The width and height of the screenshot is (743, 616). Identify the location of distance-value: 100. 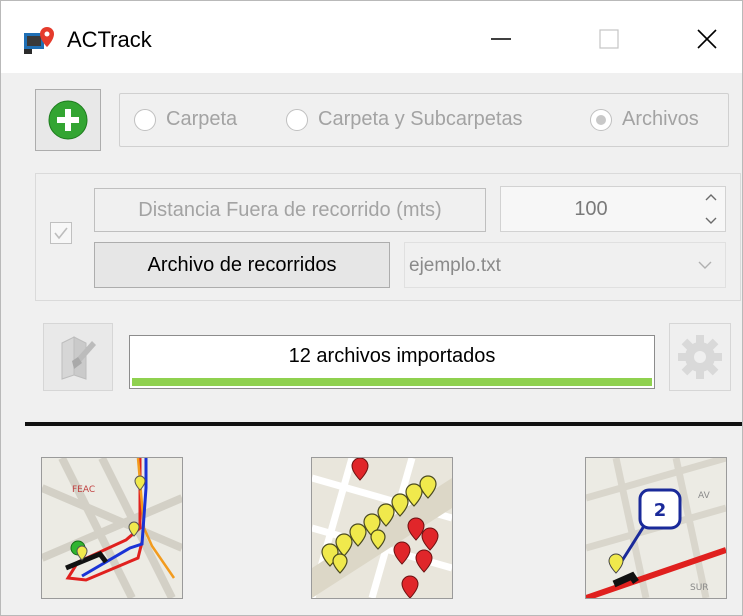
(591, 208).